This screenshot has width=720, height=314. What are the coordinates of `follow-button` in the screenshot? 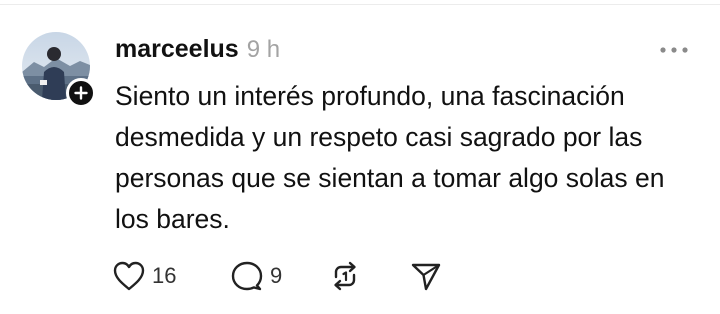 It's located at (81, 93).